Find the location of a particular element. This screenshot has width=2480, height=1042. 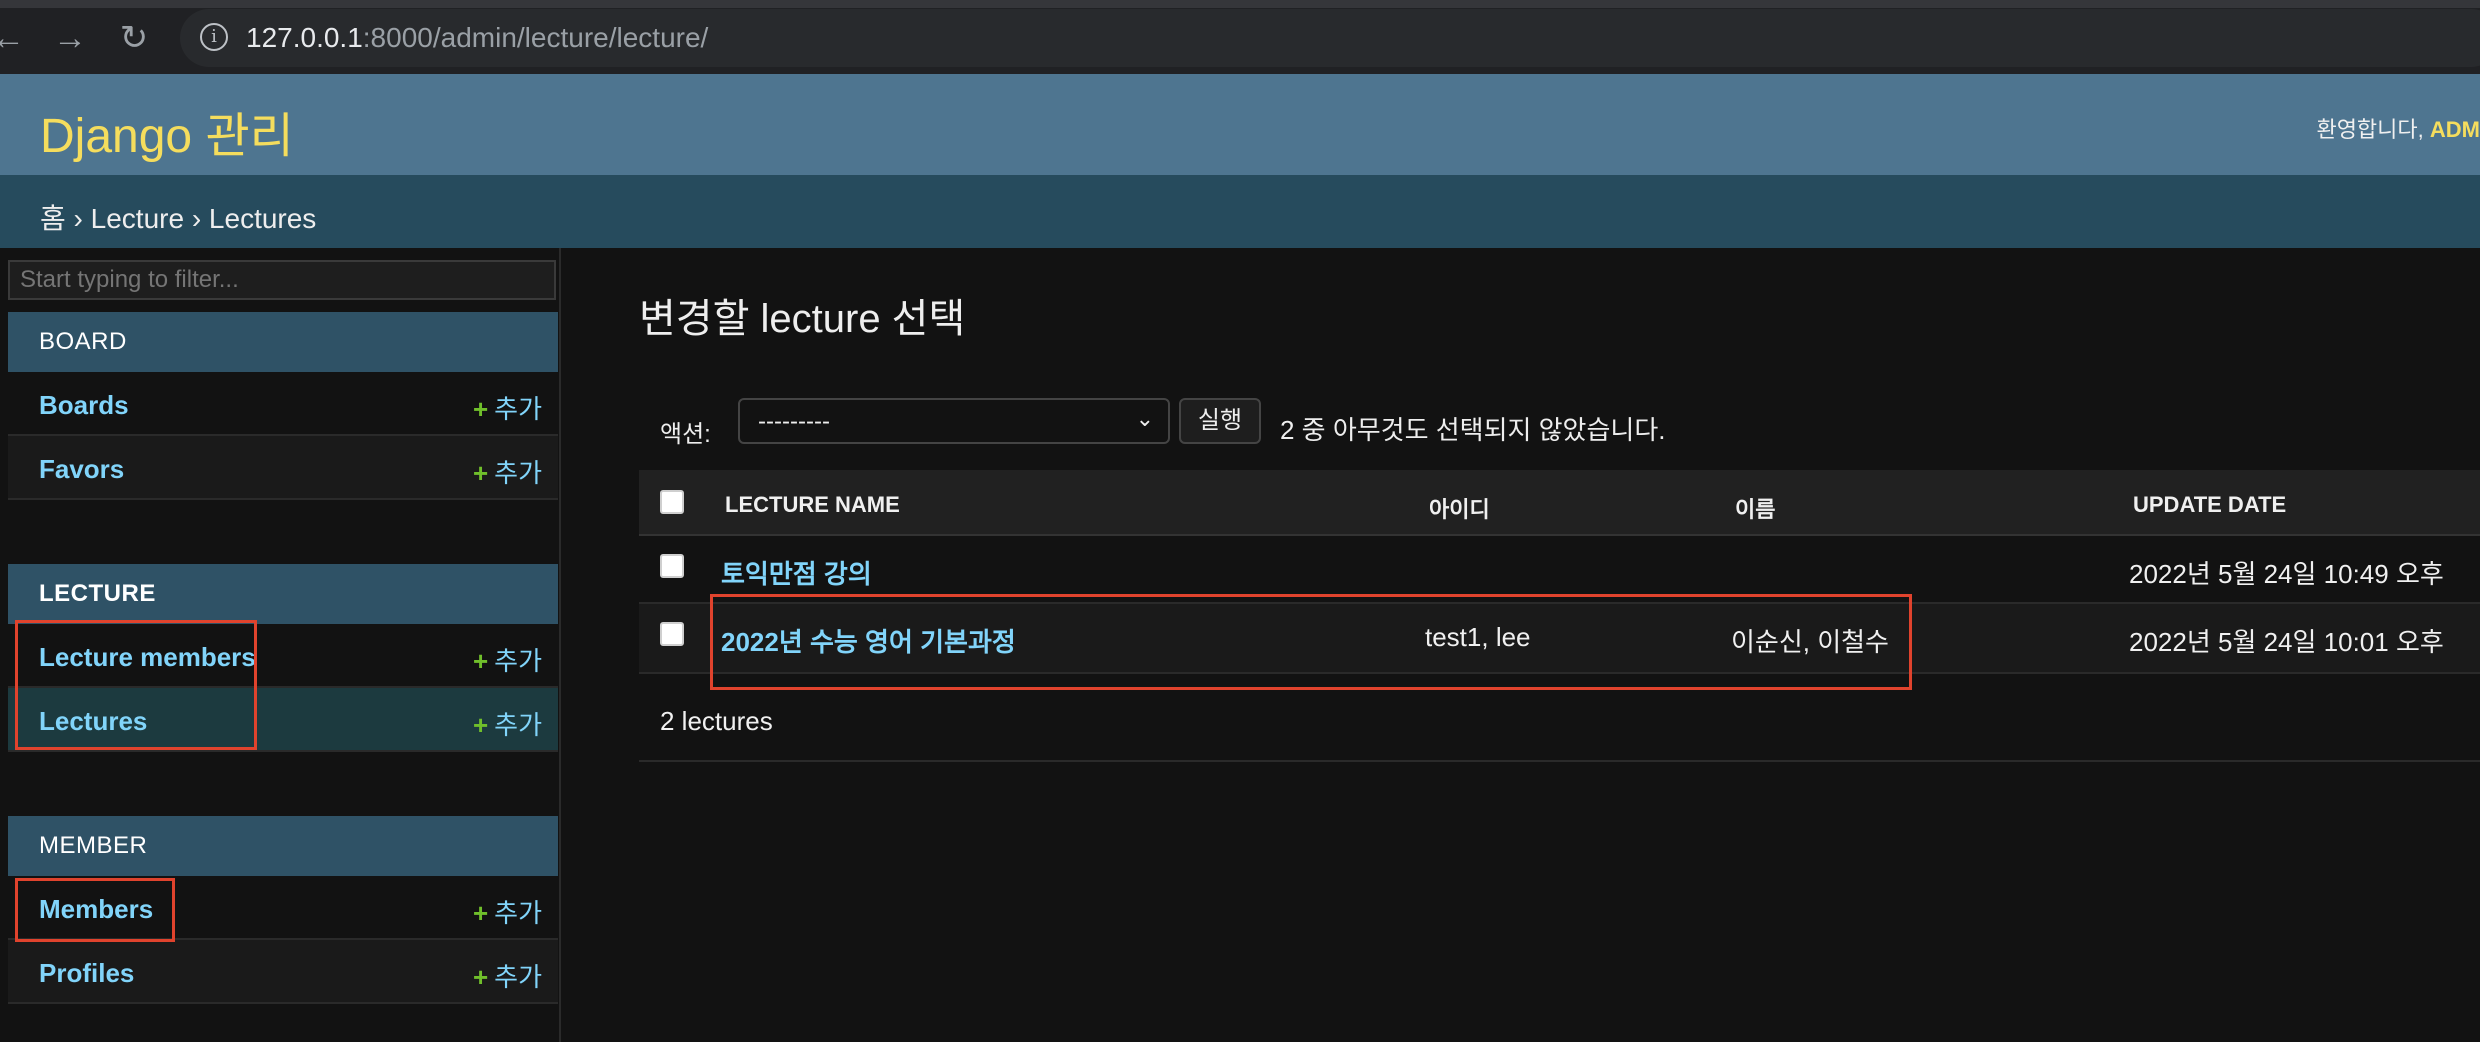

selection-counter: 2 중 아무것도 선택되지 않았습니다. is located at coordinates (1473, 430).